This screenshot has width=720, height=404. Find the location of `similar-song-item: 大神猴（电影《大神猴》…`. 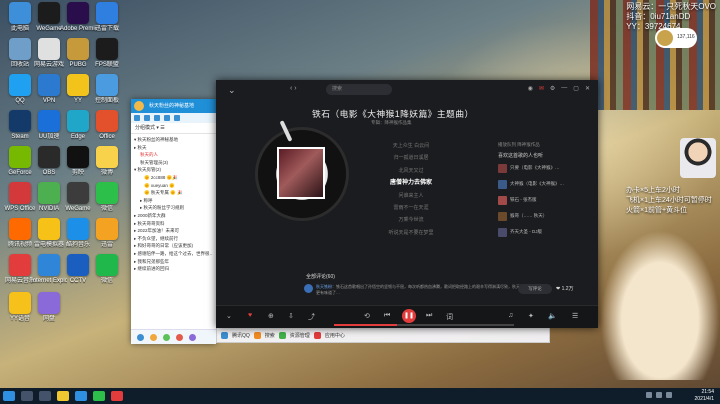

similar-song-item: 大神猴（电影《大神猴》… is located at coordinates (544, 184).